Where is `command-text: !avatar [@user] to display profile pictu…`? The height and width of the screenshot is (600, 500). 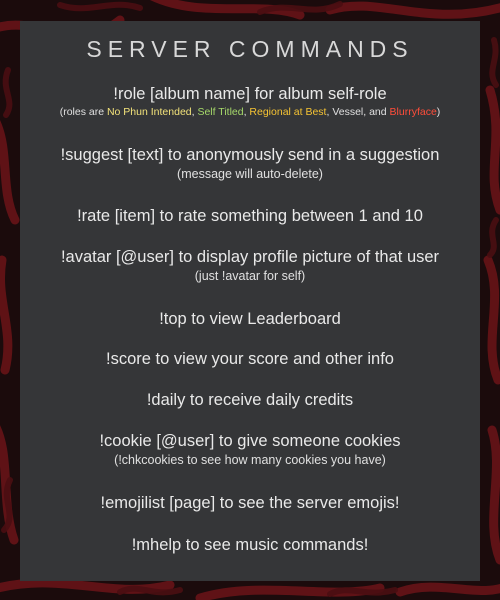
command-text: !avatar [@user] to display profile pictu… is located at coordinates (250, 257).